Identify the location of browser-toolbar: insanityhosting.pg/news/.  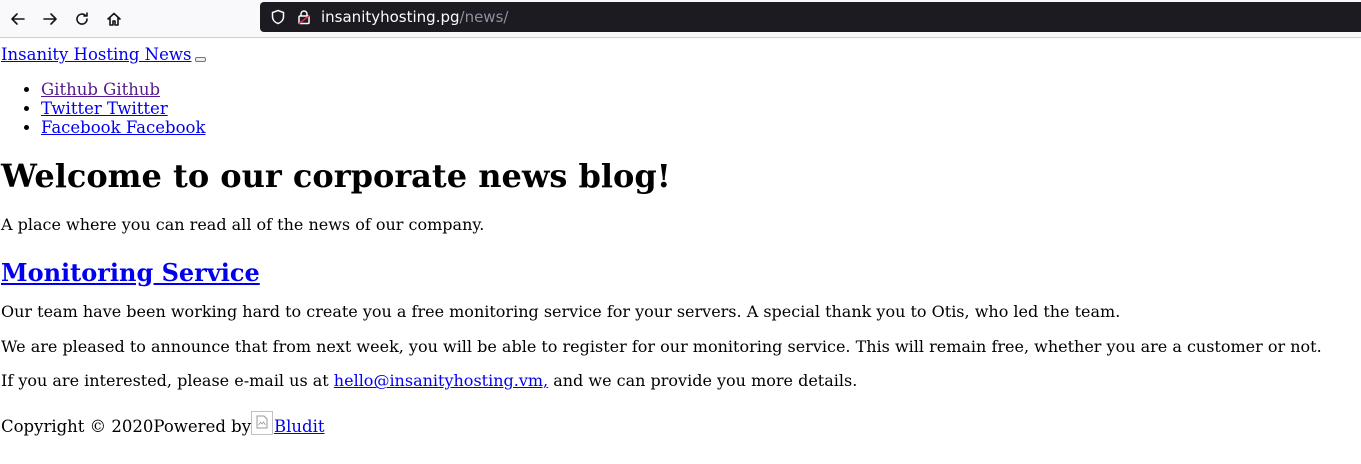
(680, 19).